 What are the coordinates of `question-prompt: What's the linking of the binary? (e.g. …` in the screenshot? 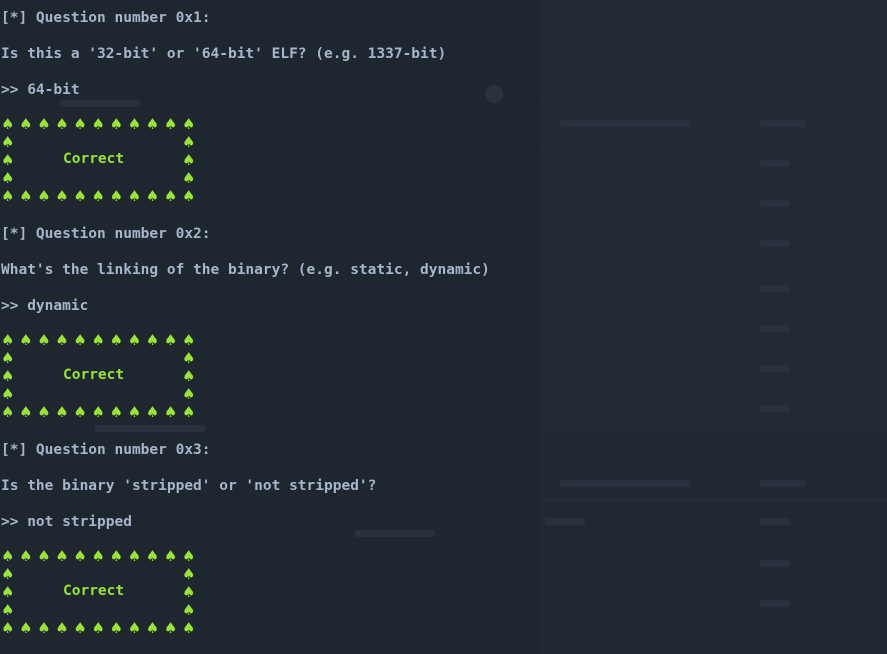 It's located at (245, 270).